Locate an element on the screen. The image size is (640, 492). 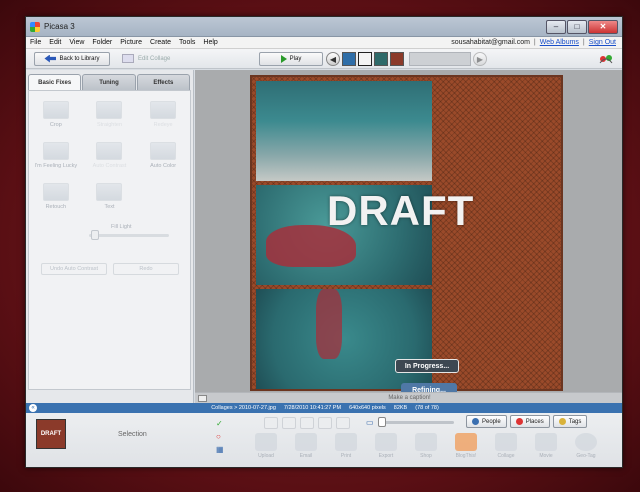
maximize-button: □ is located at coordinates (577, 26).